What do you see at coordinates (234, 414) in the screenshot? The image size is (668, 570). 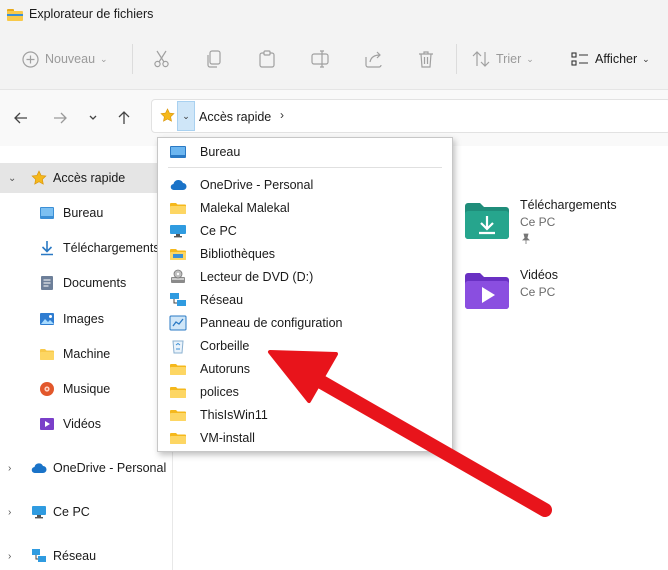 I see `menu-item-label: ThisIsWin11` at bounding box center [234, 414].